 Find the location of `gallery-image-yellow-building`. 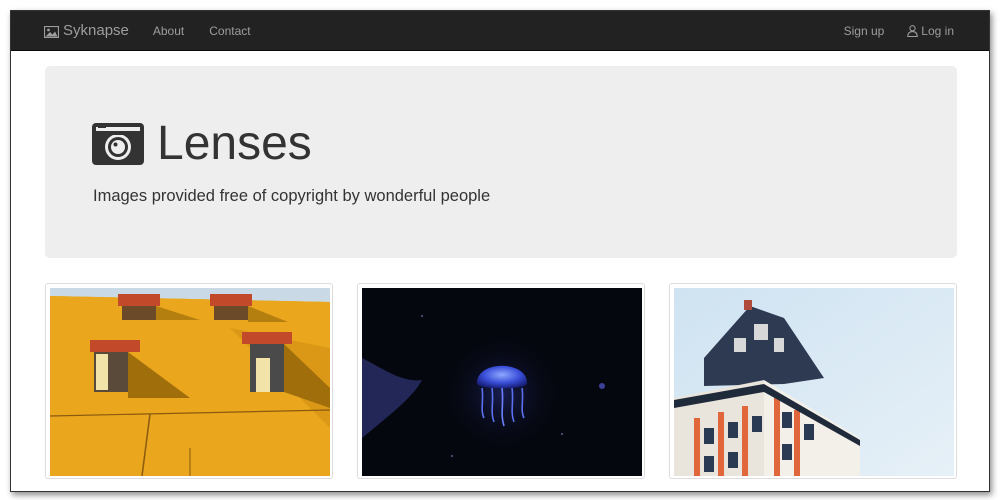

gallery-image-yellow-building is located at coordinates (189, 381).